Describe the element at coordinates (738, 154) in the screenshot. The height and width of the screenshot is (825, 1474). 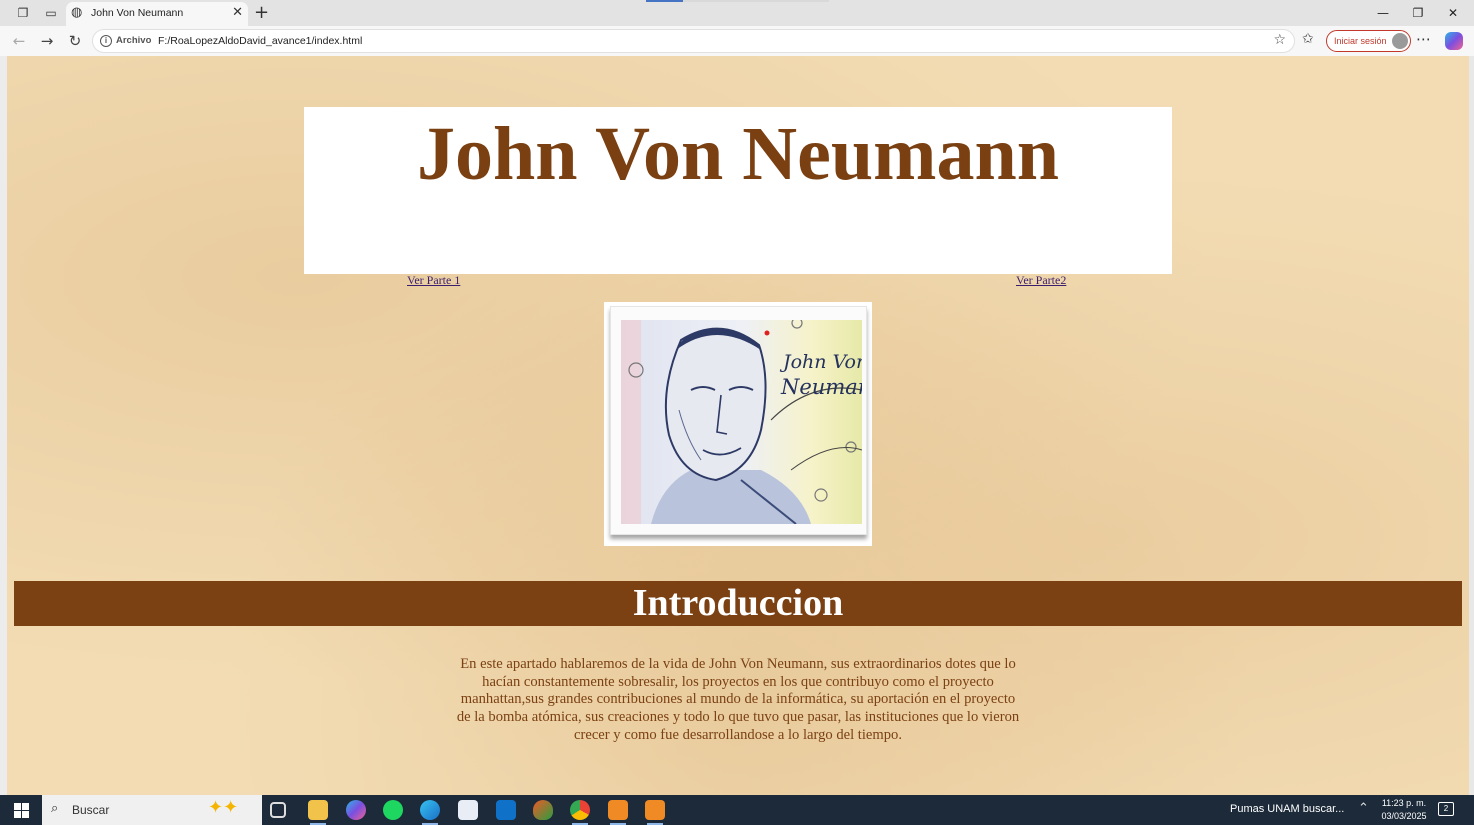
I see `page-title: John Von Neumann` at that location.